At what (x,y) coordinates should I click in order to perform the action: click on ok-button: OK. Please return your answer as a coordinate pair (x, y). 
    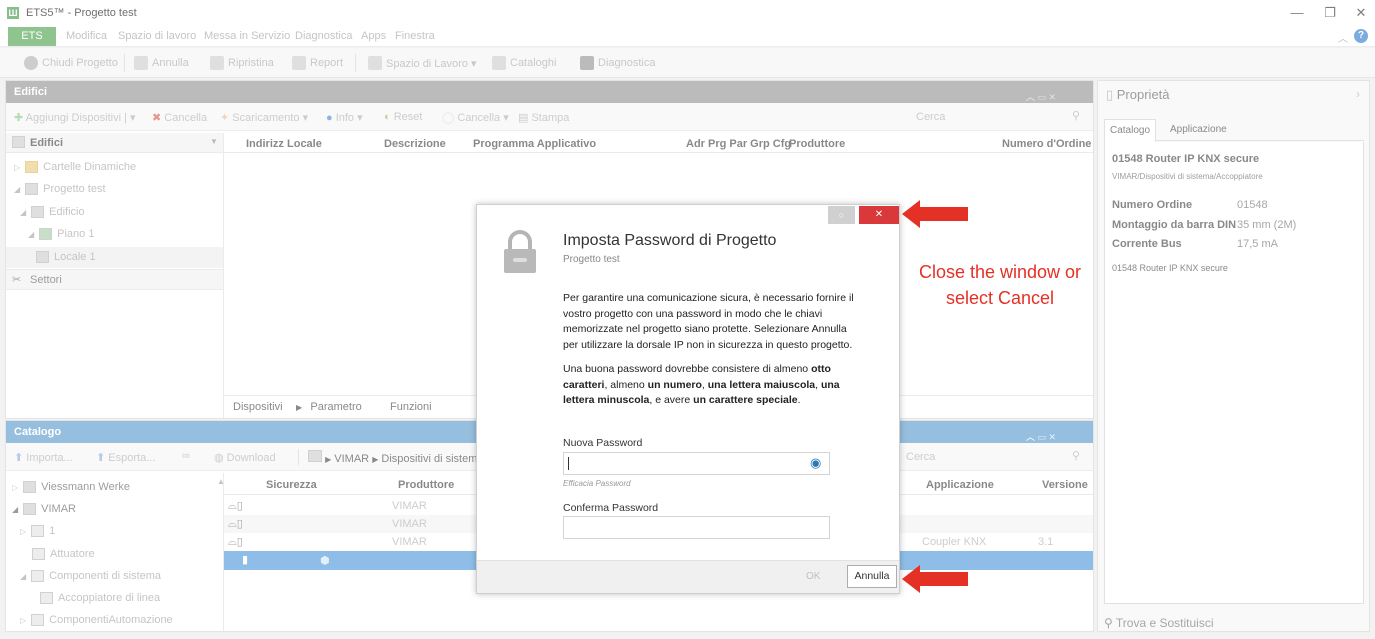
    Looking at the image, I should click on (813, 576).